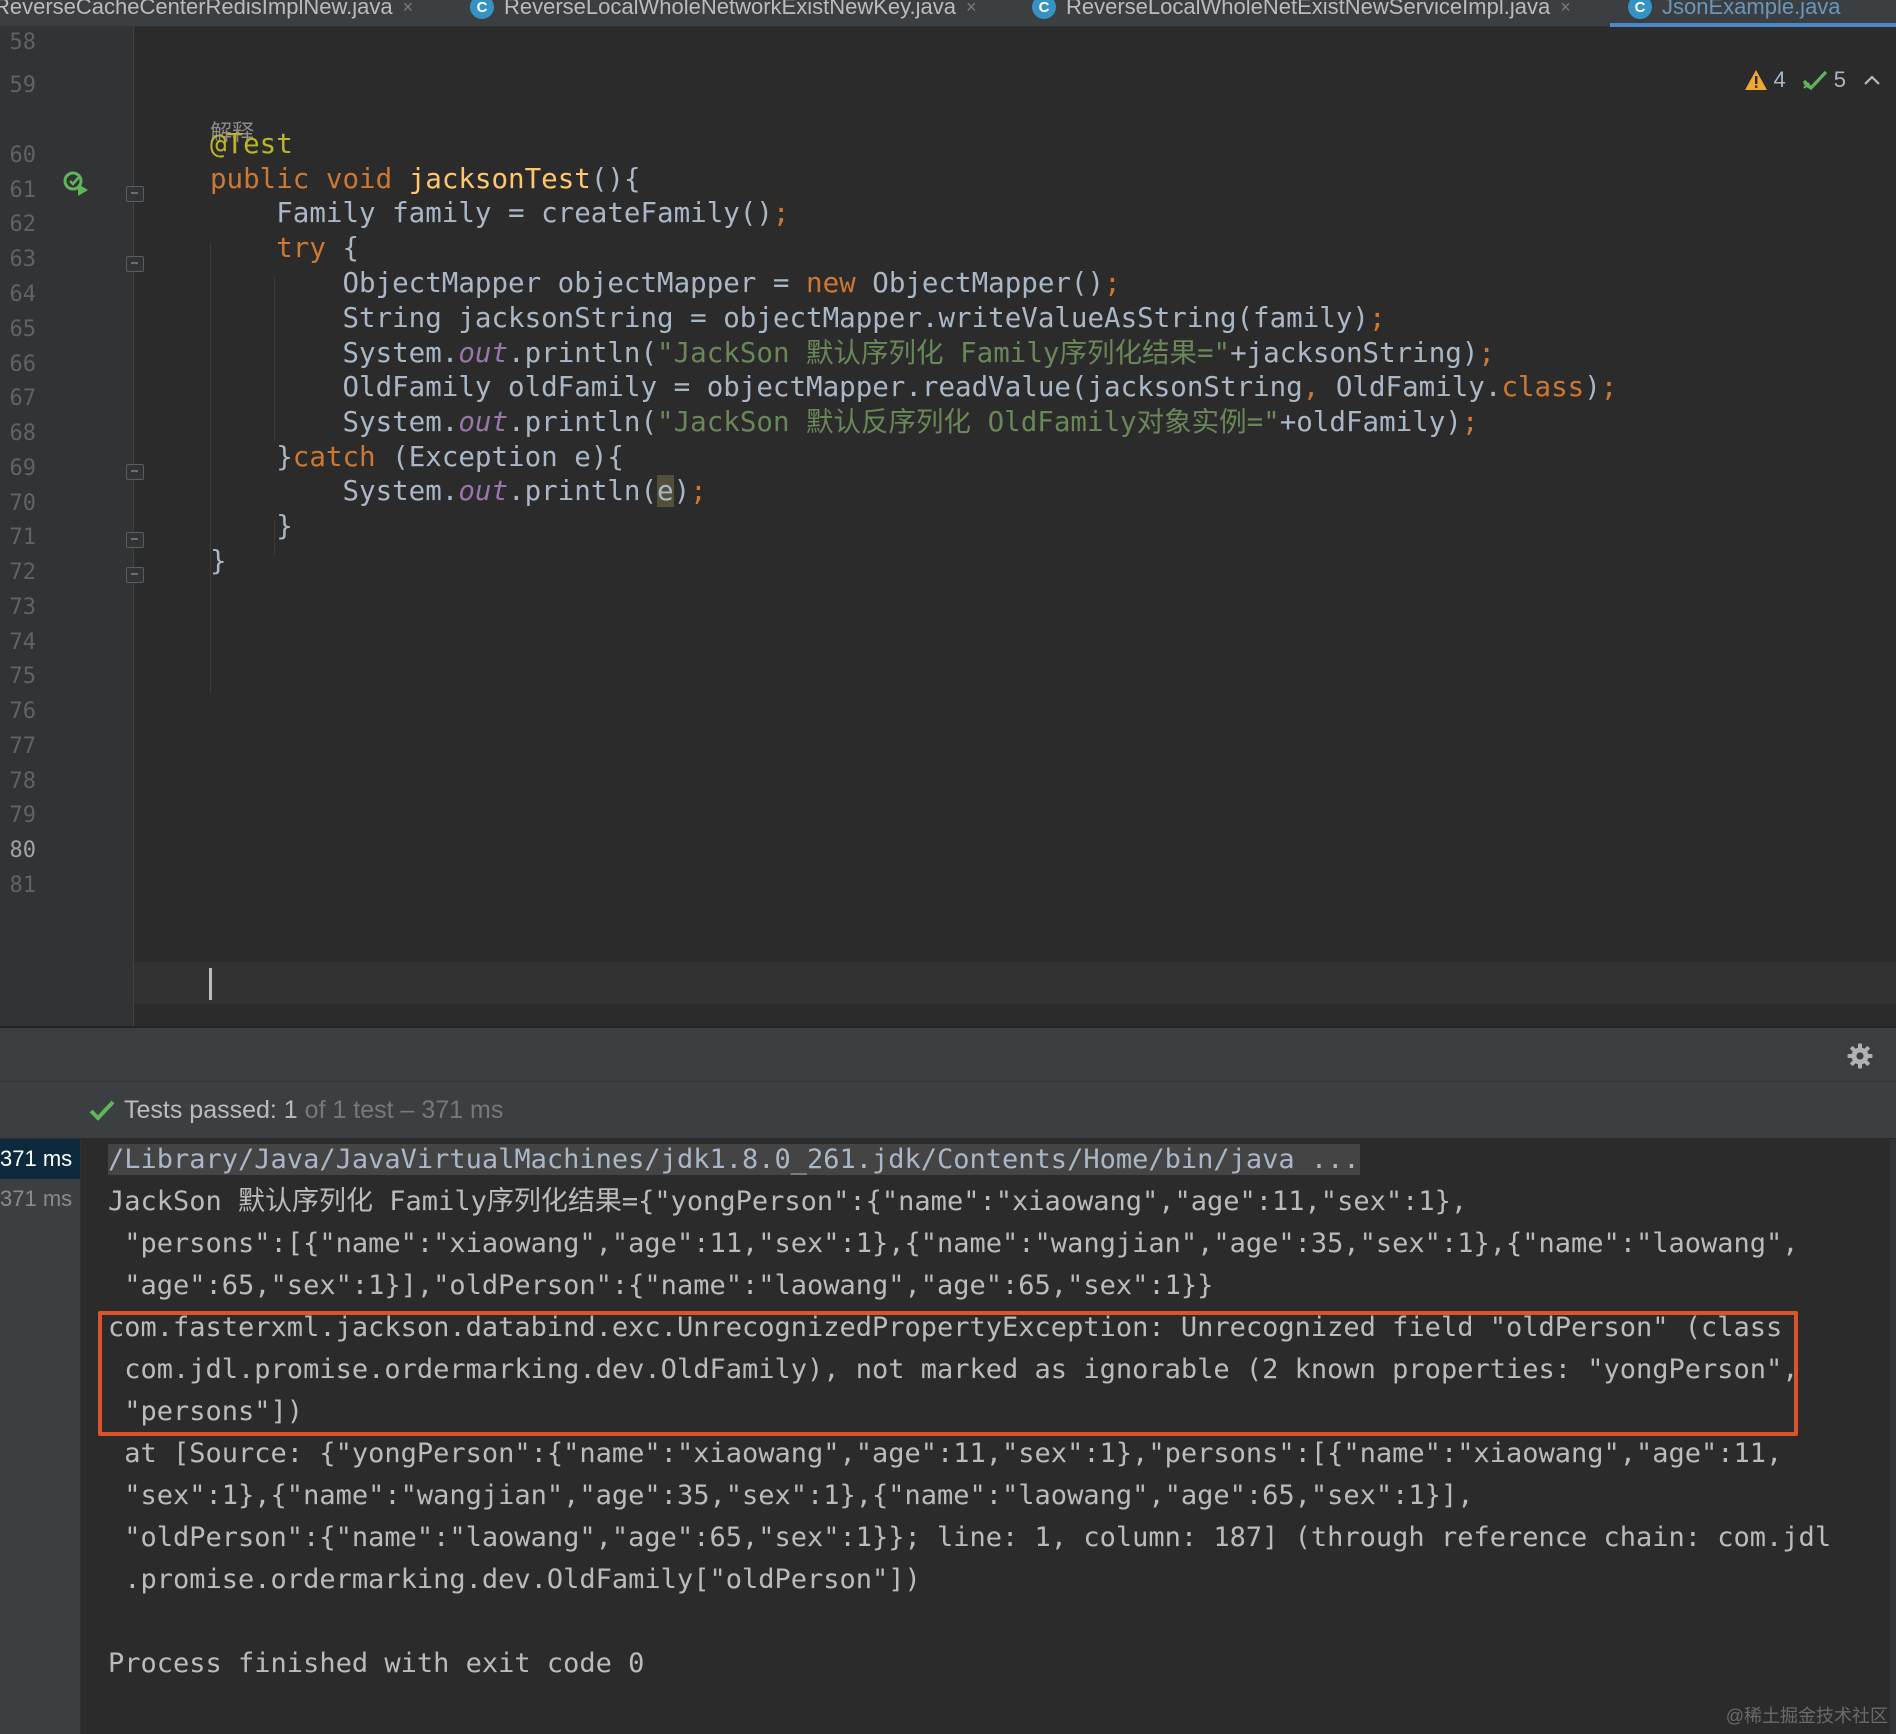  What do you see at coordinates (18, 851) in the screenshot?
I see `line-number: 80` at bounding box center [18, 851].